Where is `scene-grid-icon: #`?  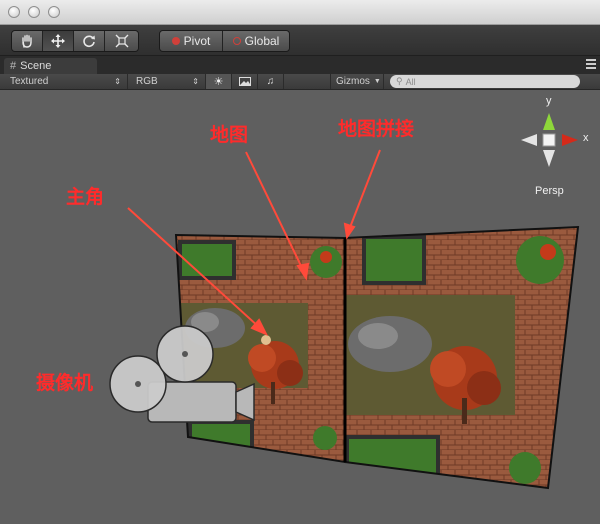
scene-grid-icon: # is located at coordinates (13, 66).